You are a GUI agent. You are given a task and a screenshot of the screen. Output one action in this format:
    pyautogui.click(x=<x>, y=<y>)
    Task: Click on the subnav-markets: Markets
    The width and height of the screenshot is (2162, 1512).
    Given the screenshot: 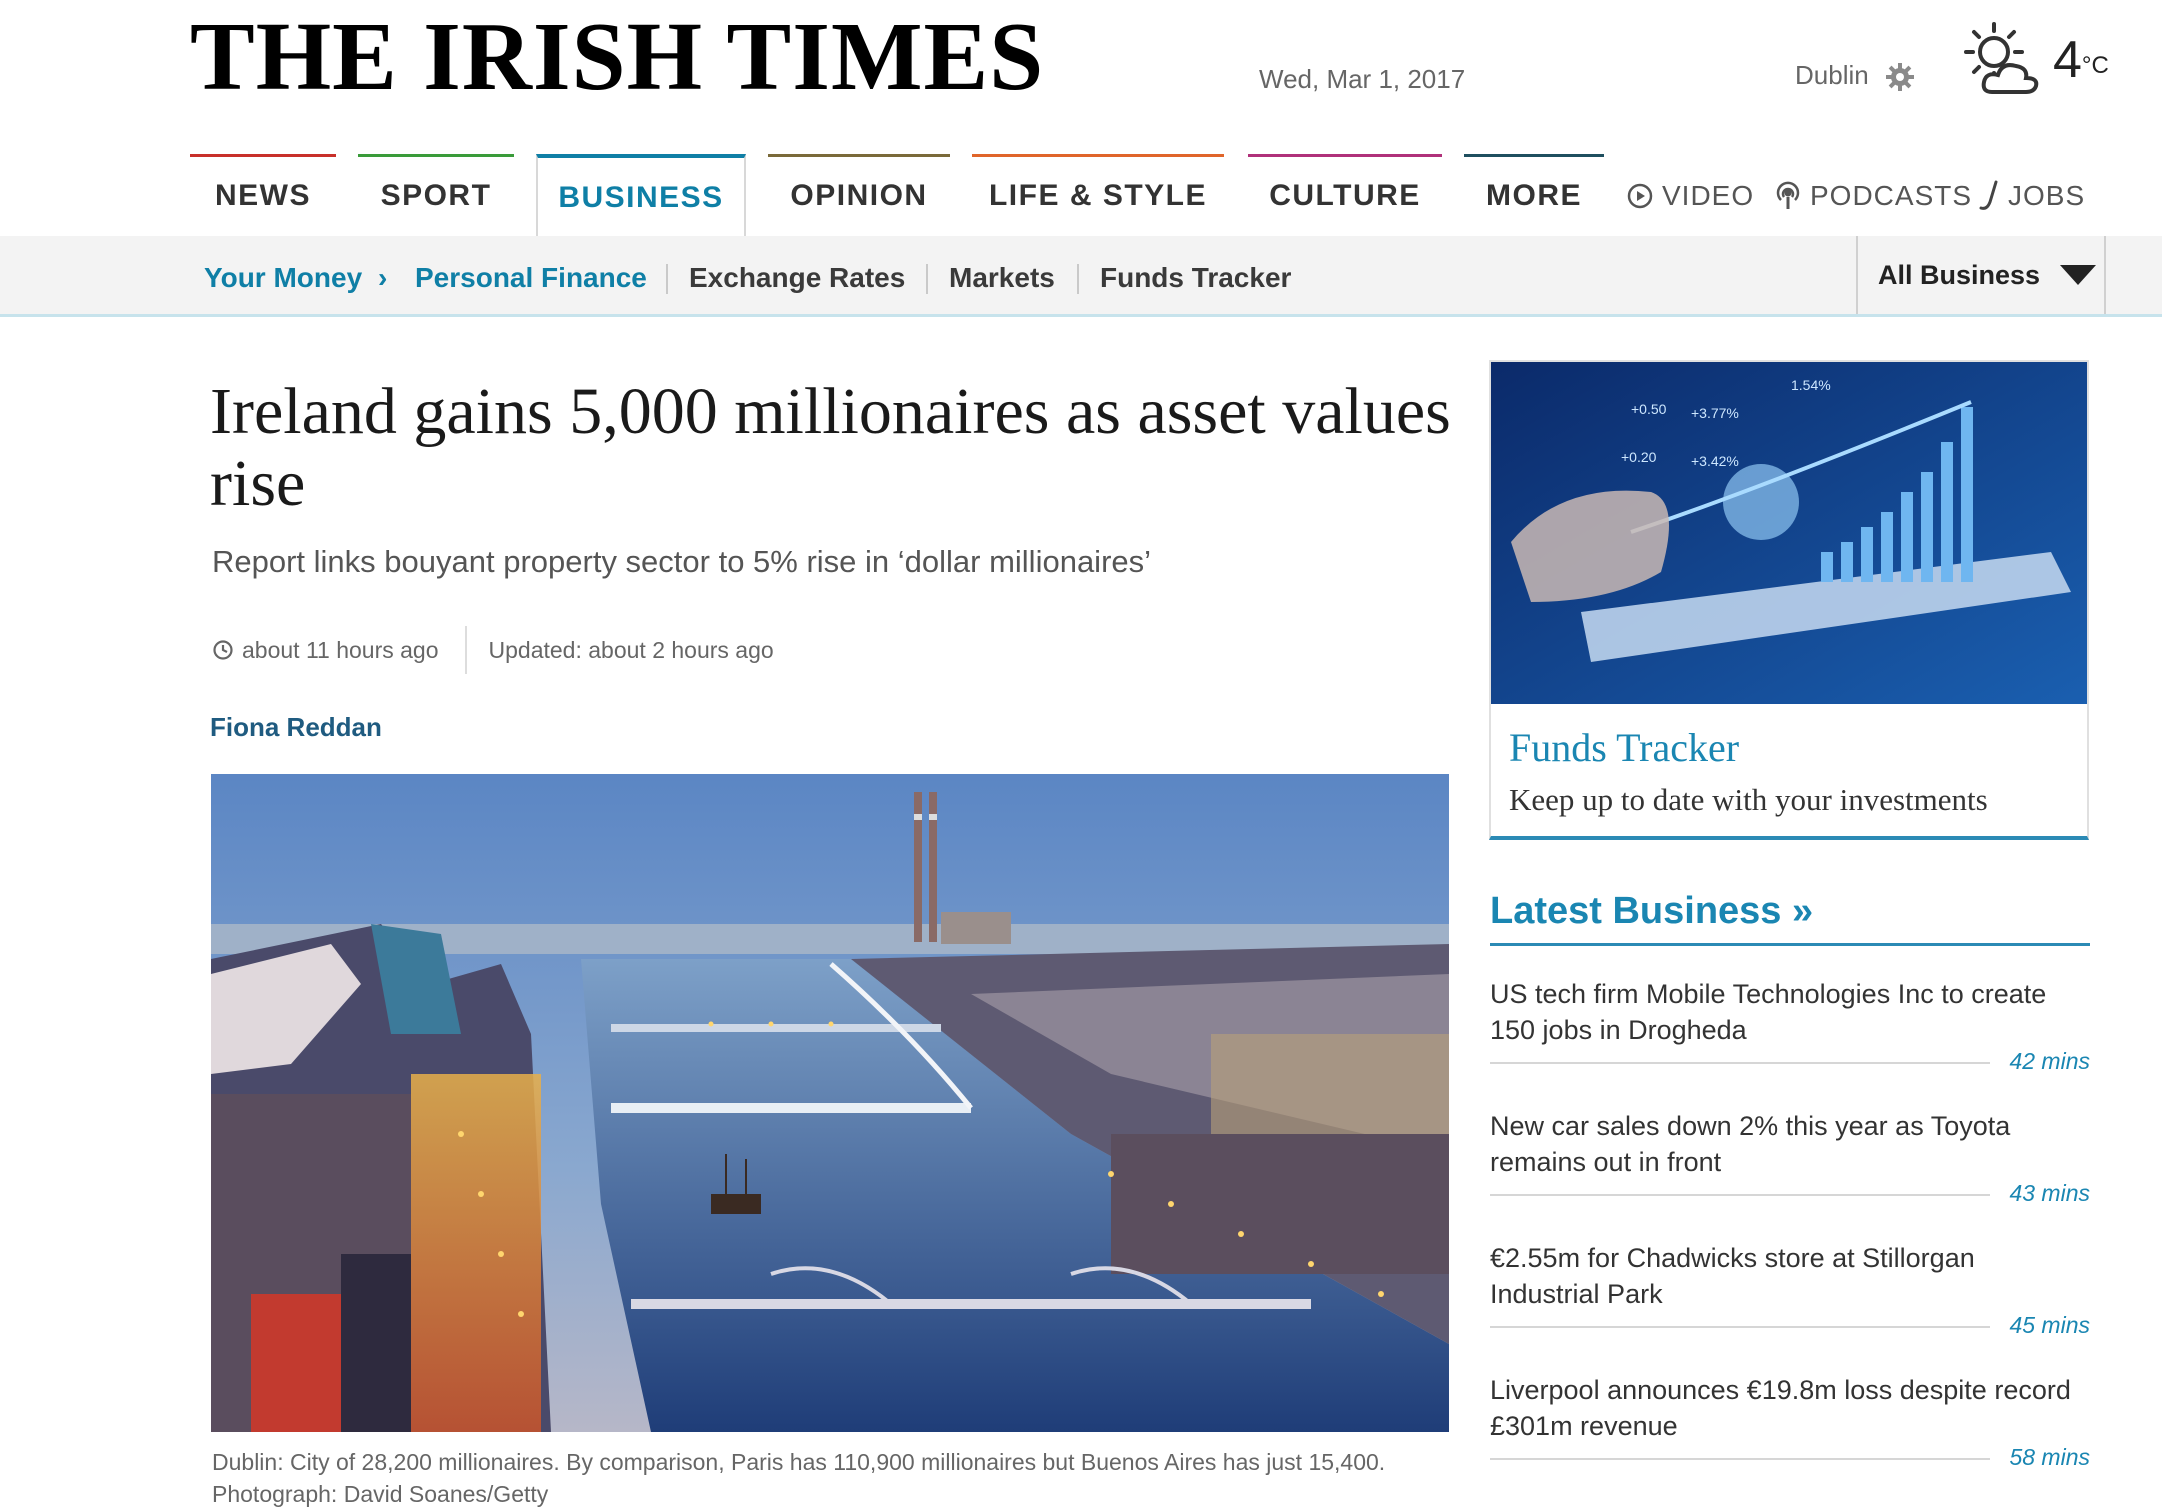 What is the action you would take?
    pyautogui.click(x=1002, y=278)
    